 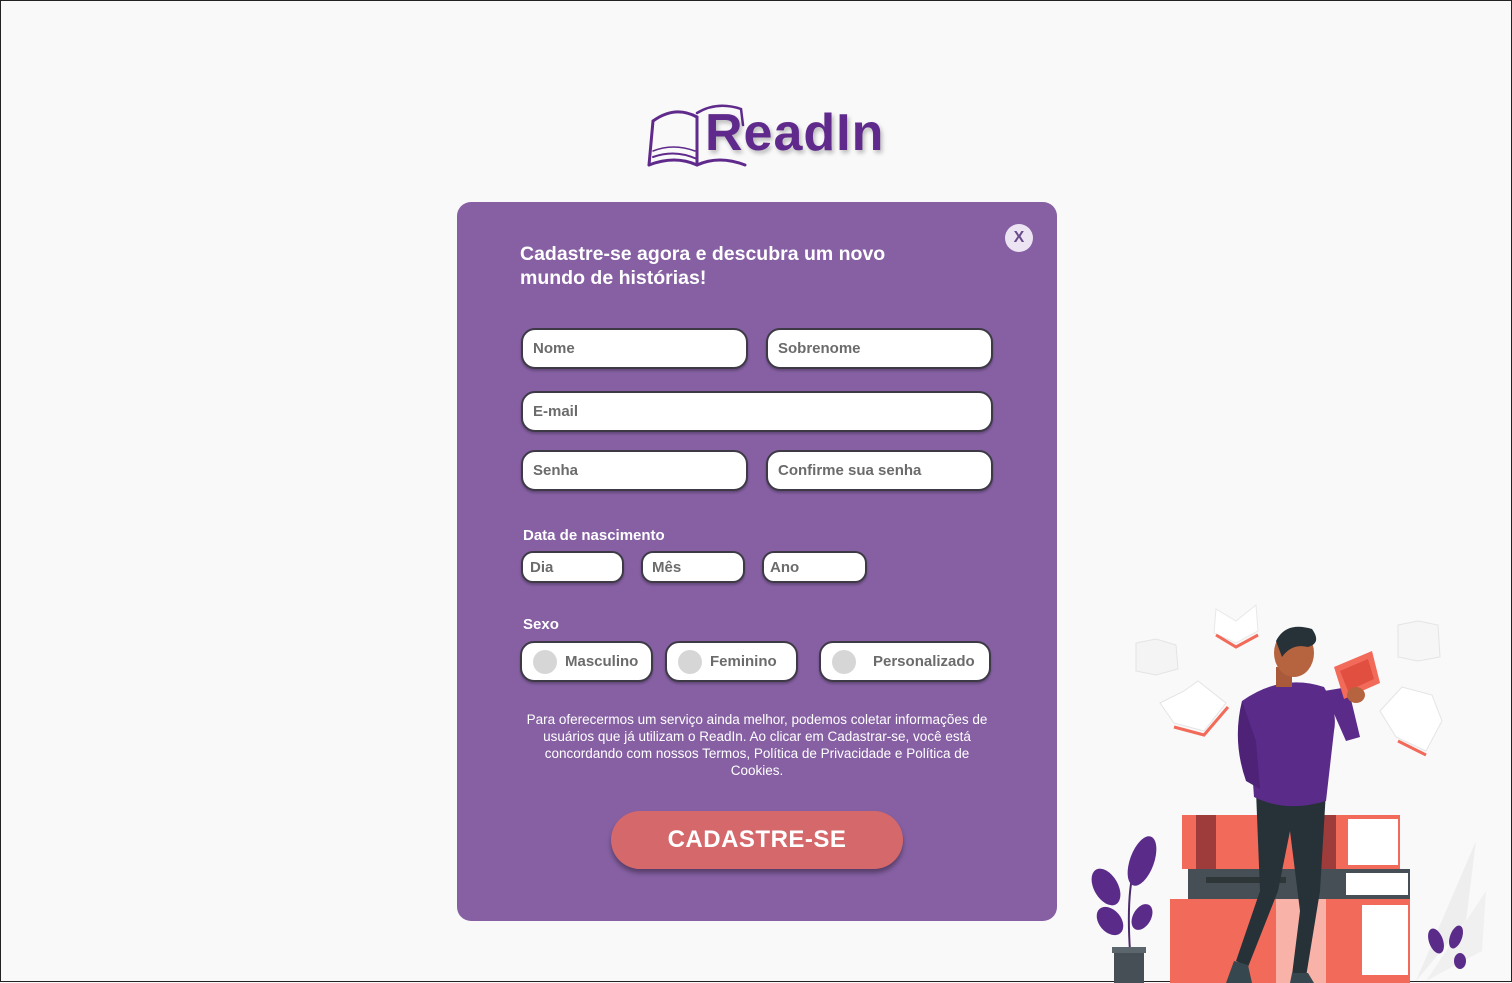 What do you see at coordinates (634, 348) in the screenshot?
I see `first-name-input: Nome` at bounding box center [634, 348].